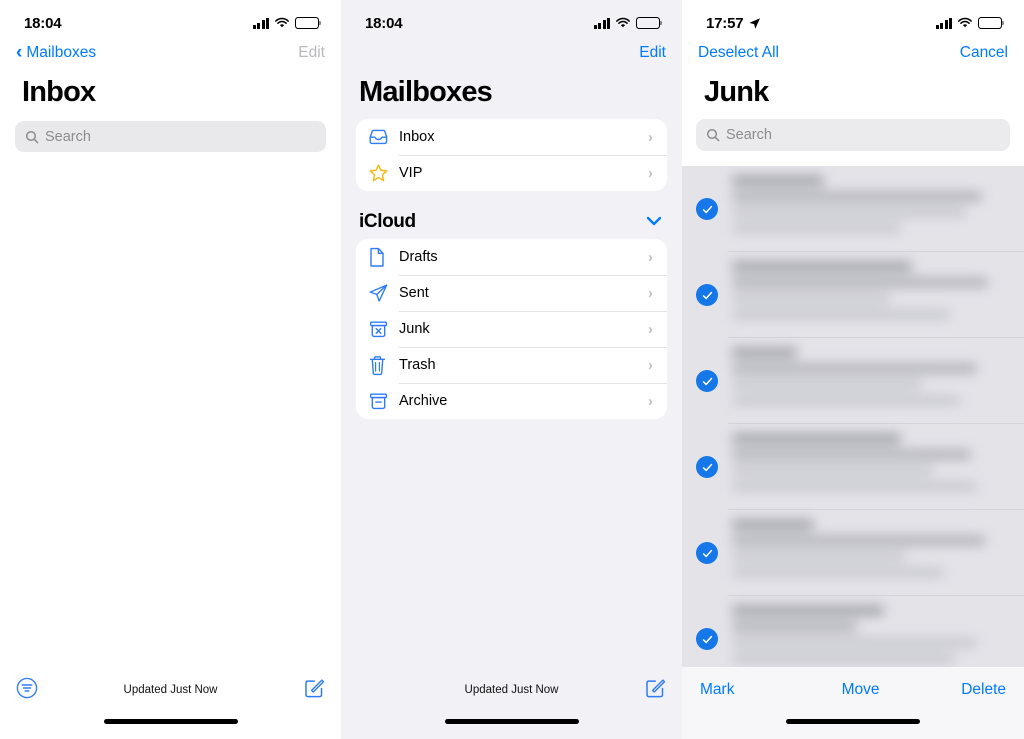 This screenshot has width=1024, height=739. I want to click on status-time-text: 17:57, so click(725, 23).